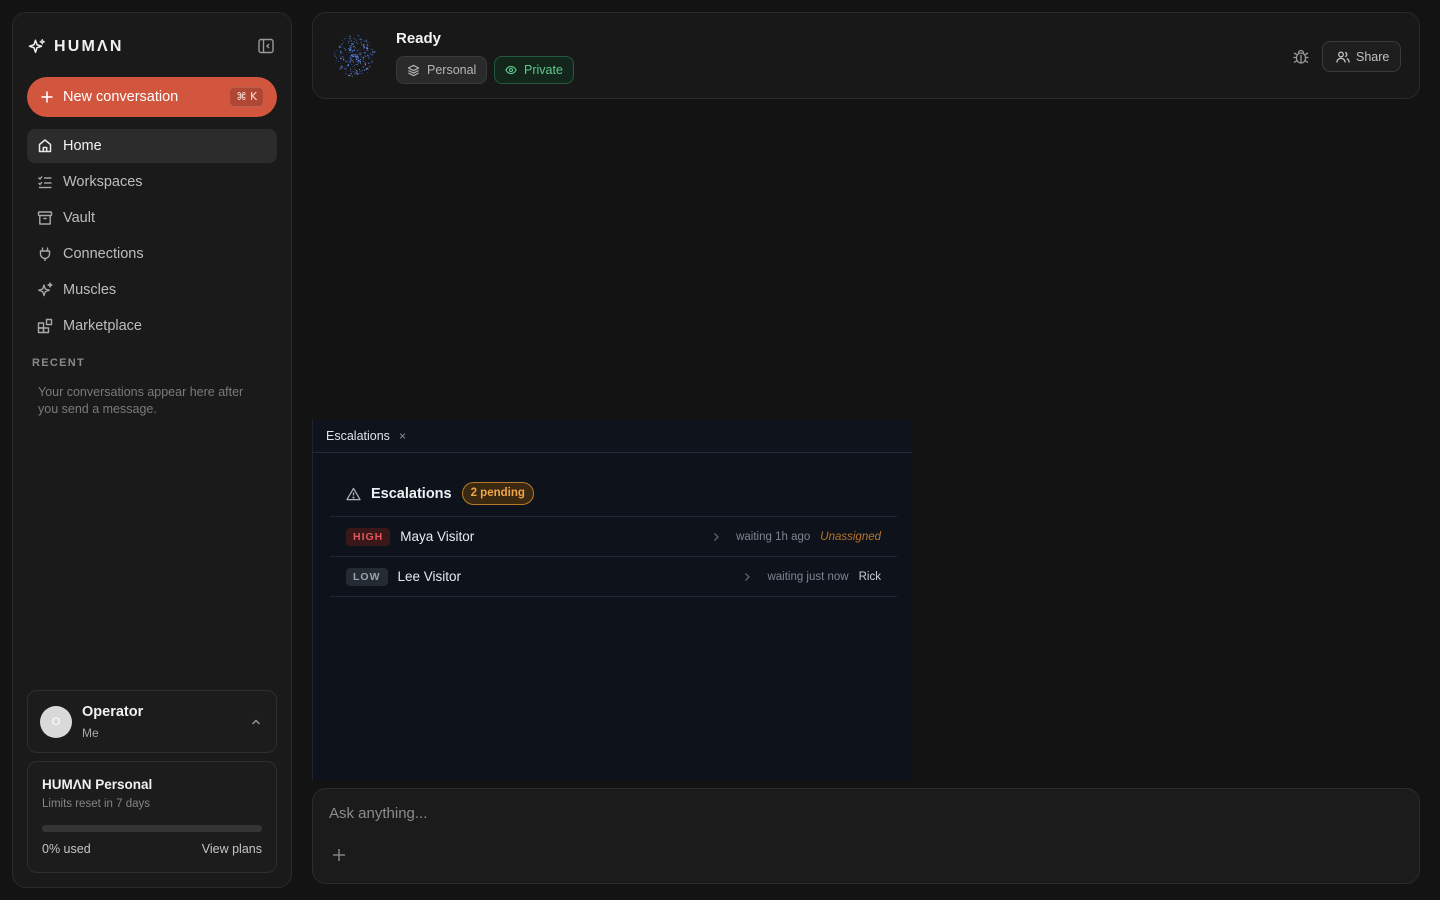 The image size is (1440, 900). Describe the element at coordinates (1301, 57) in the screenshot. I see `bug-report-icon` at that location.